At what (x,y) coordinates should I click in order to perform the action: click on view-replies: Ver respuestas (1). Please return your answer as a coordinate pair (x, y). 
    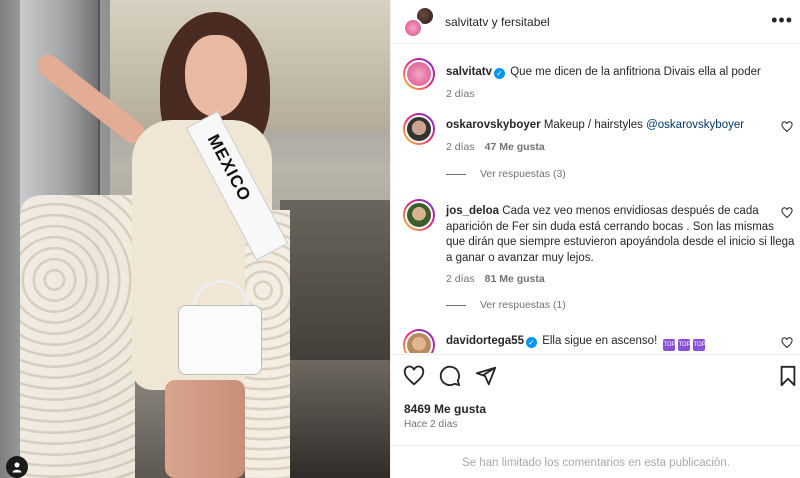
    Looking at the image, I should click on (506, 305).